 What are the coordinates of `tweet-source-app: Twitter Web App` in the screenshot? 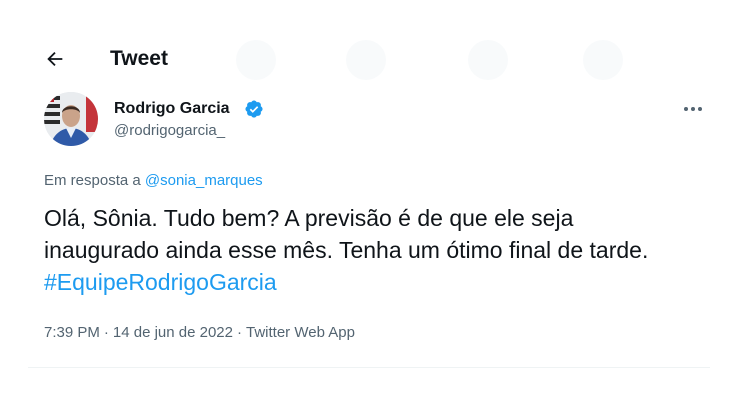 It's located at (300, 332).